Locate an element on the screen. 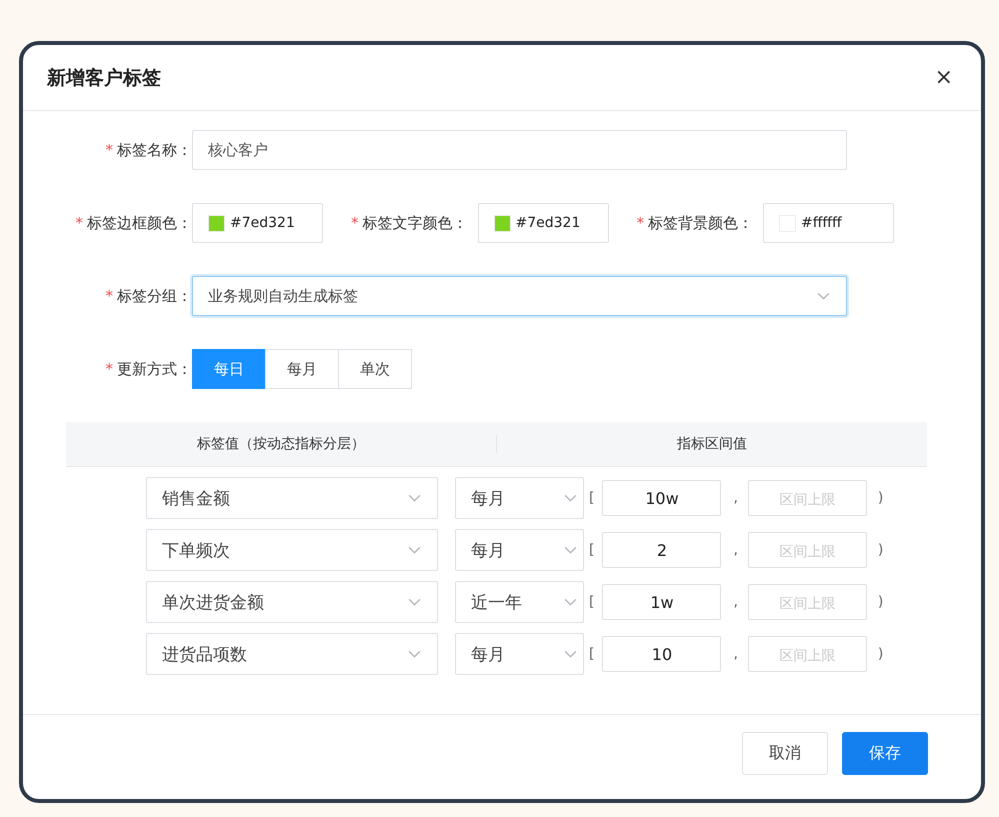 The height and width of the screenshot is (817, 999). select-field: 近一年 is located at coordinates (519, 602).